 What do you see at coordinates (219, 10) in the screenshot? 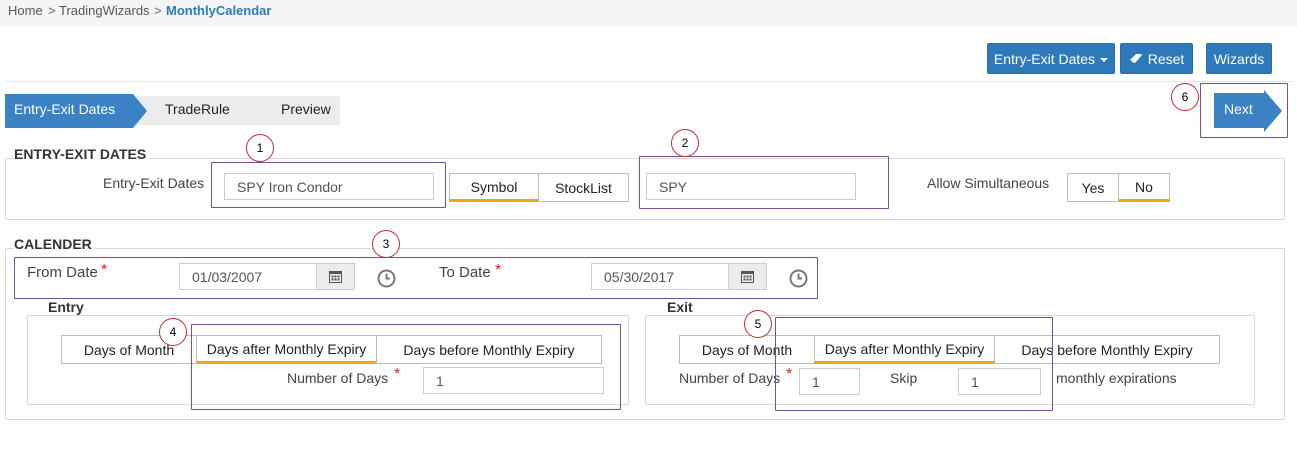
I see `breadcrumb-current: MonthlyCalendar` at bounding box center [219, 10].